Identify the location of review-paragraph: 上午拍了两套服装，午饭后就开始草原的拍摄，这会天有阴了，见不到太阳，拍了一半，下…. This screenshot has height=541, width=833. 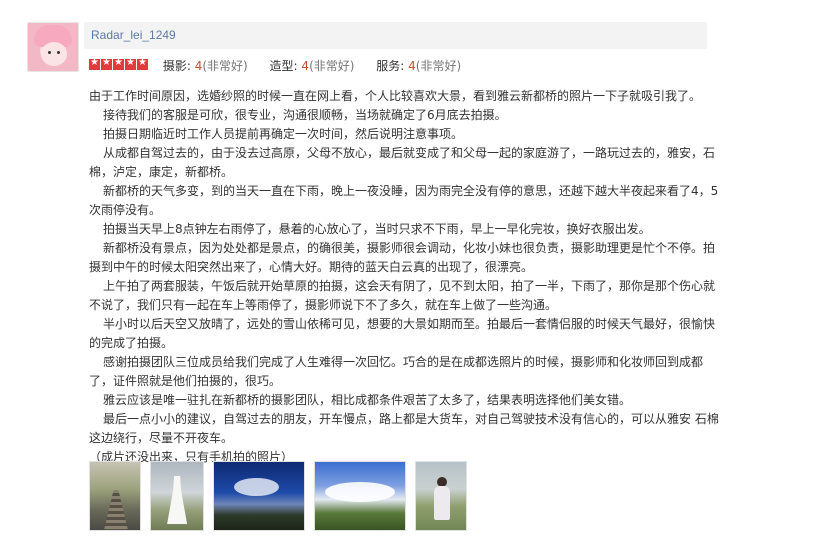
(402, 295).